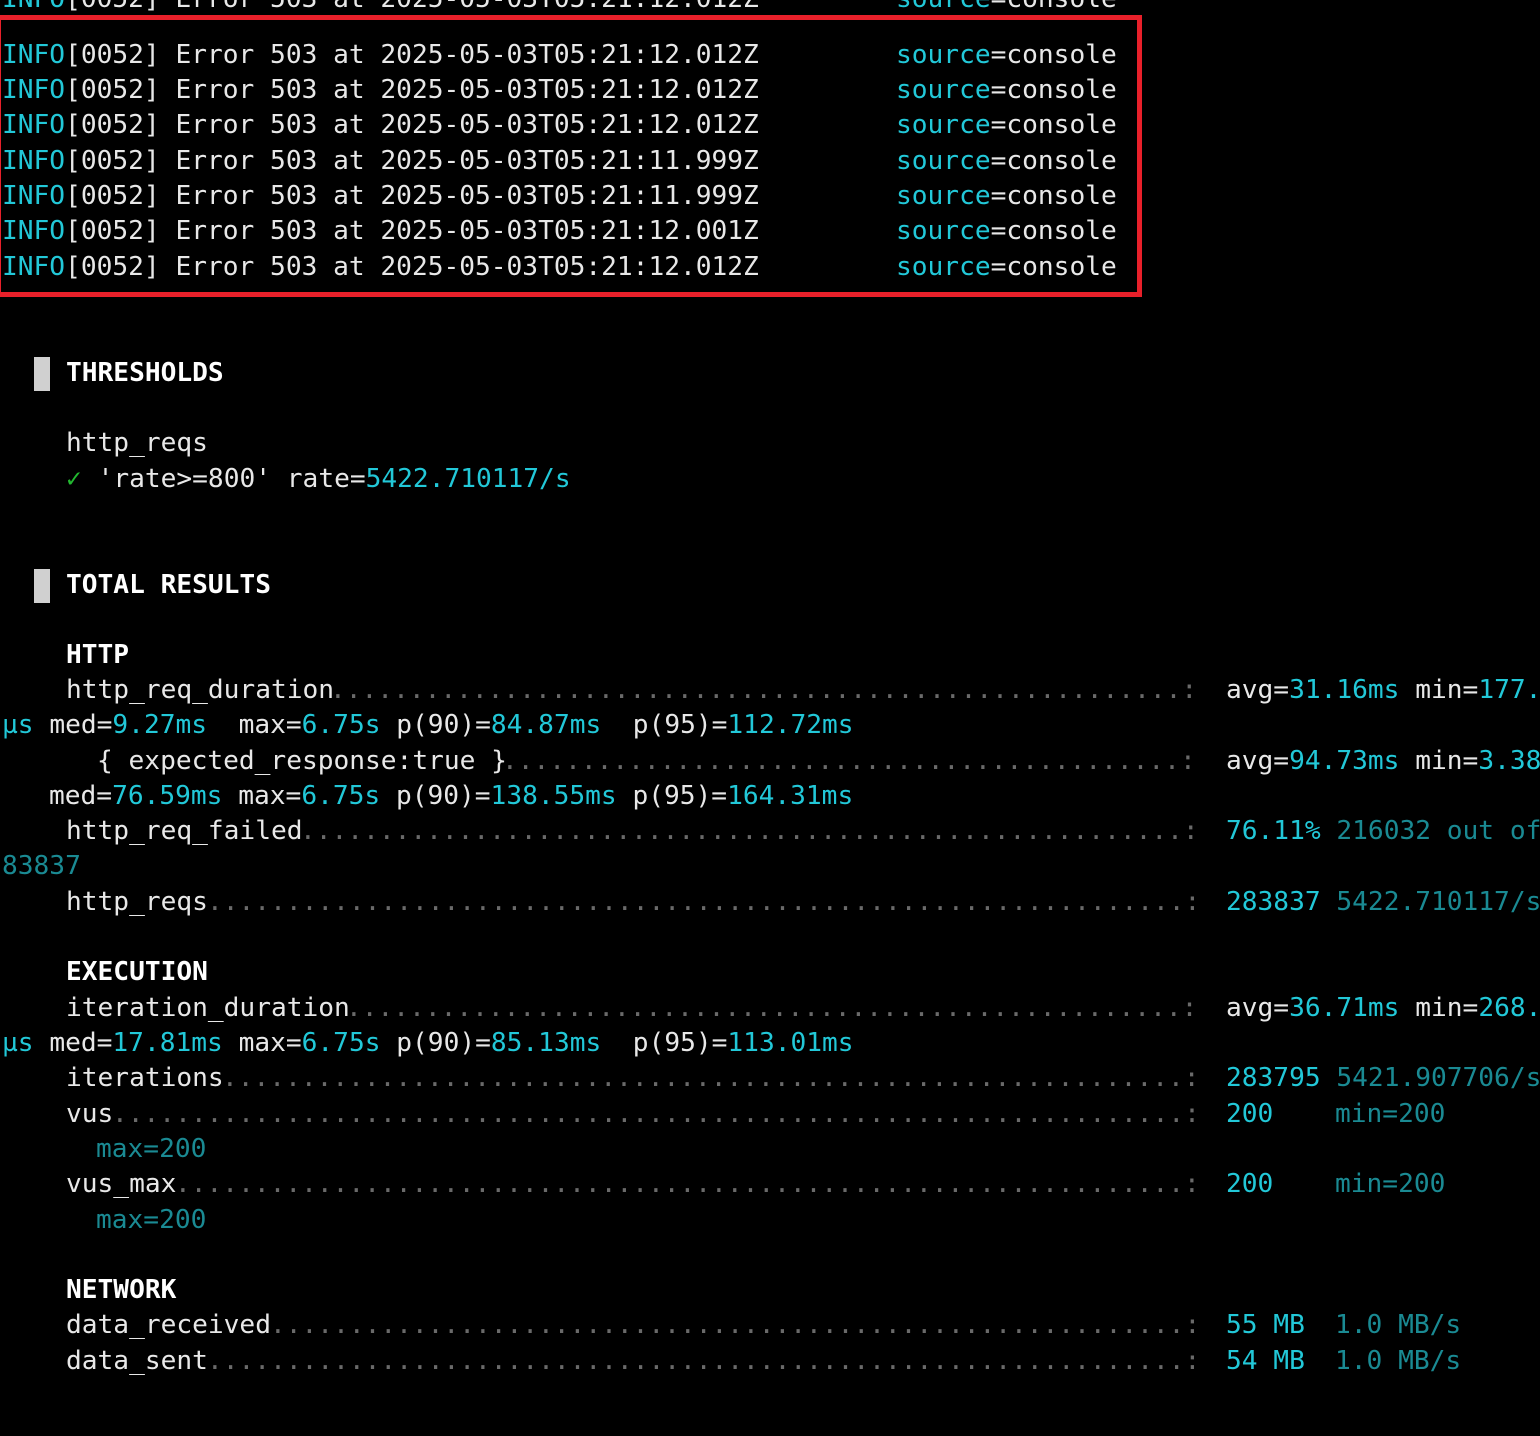  I want to click on metric-name: http_req_failed, so click(184, 831).